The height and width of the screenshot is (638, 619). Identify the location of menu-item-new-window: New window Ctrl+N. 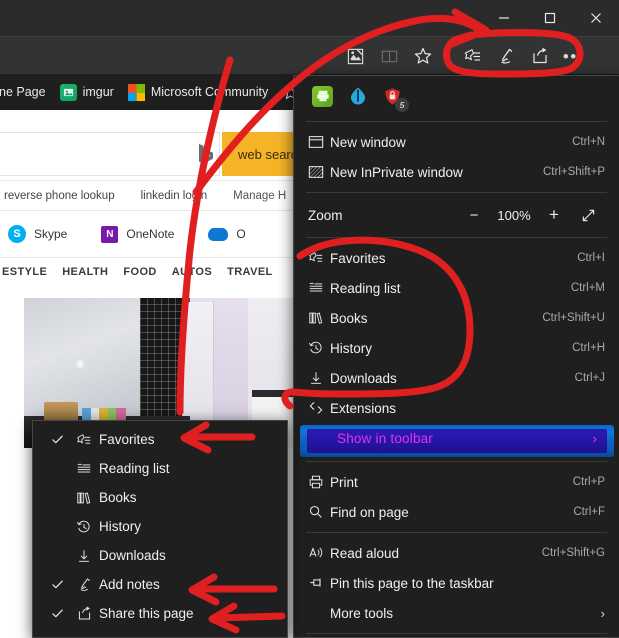
(456, 142).